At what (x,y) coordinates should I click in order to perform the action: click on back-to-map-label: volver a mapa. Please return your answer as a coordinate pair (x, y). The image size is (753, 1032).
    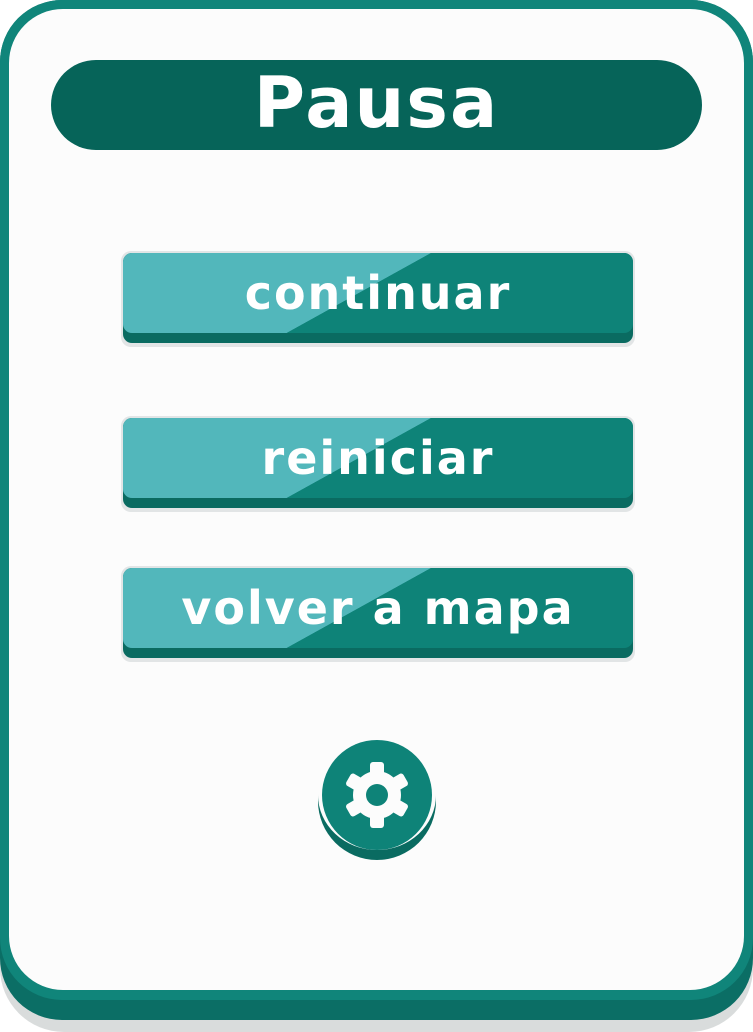
    Looking at the image, I should click on (378, 608).